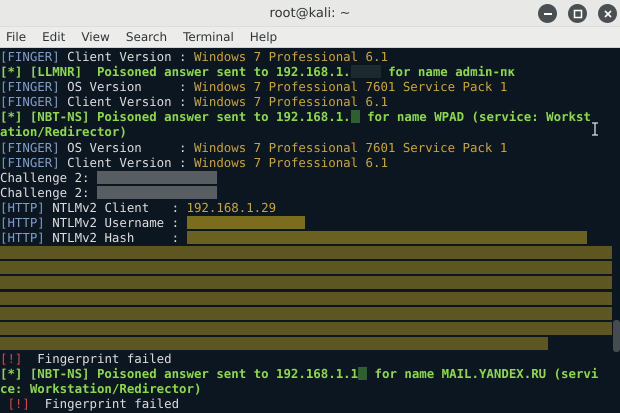 Image resolution: width=620 pixels, height=413 pixels. I want to click on log-event: for name admin-пк, so click(451, 72).